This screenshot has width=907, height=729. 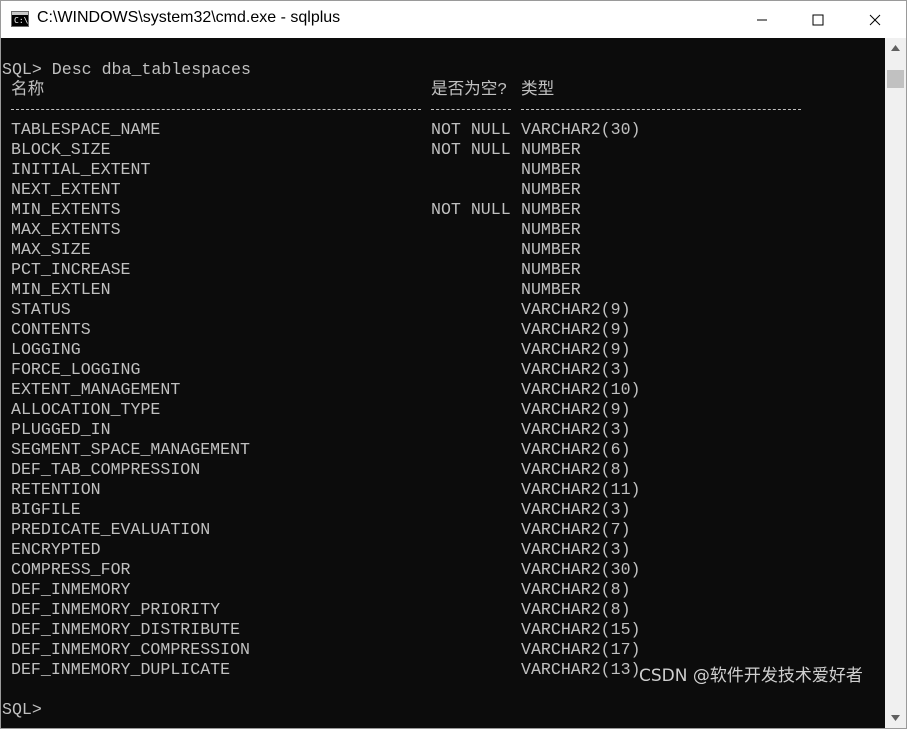 I want to click on column-name: SEGMENT_SPACE_MANAGEMENT, so click(x=130, y=449).